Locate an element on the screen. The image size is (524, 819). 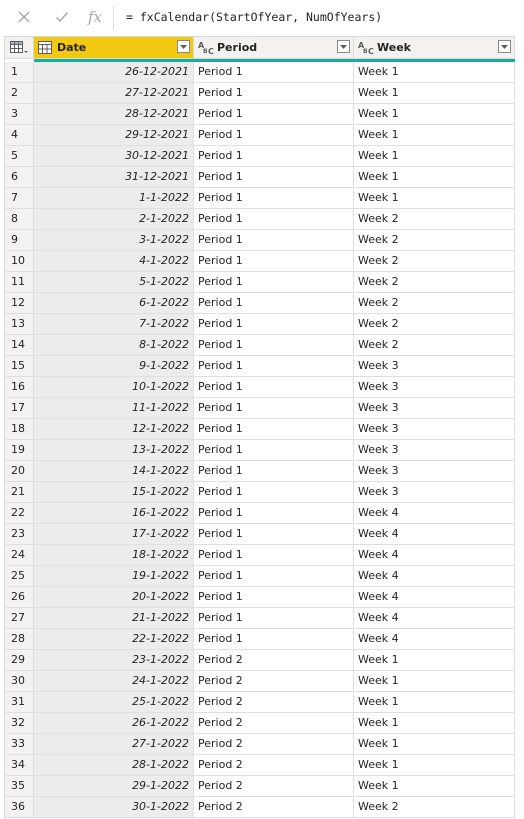
cell-date: 22-1-2022 is located at coordinates (114, 639).